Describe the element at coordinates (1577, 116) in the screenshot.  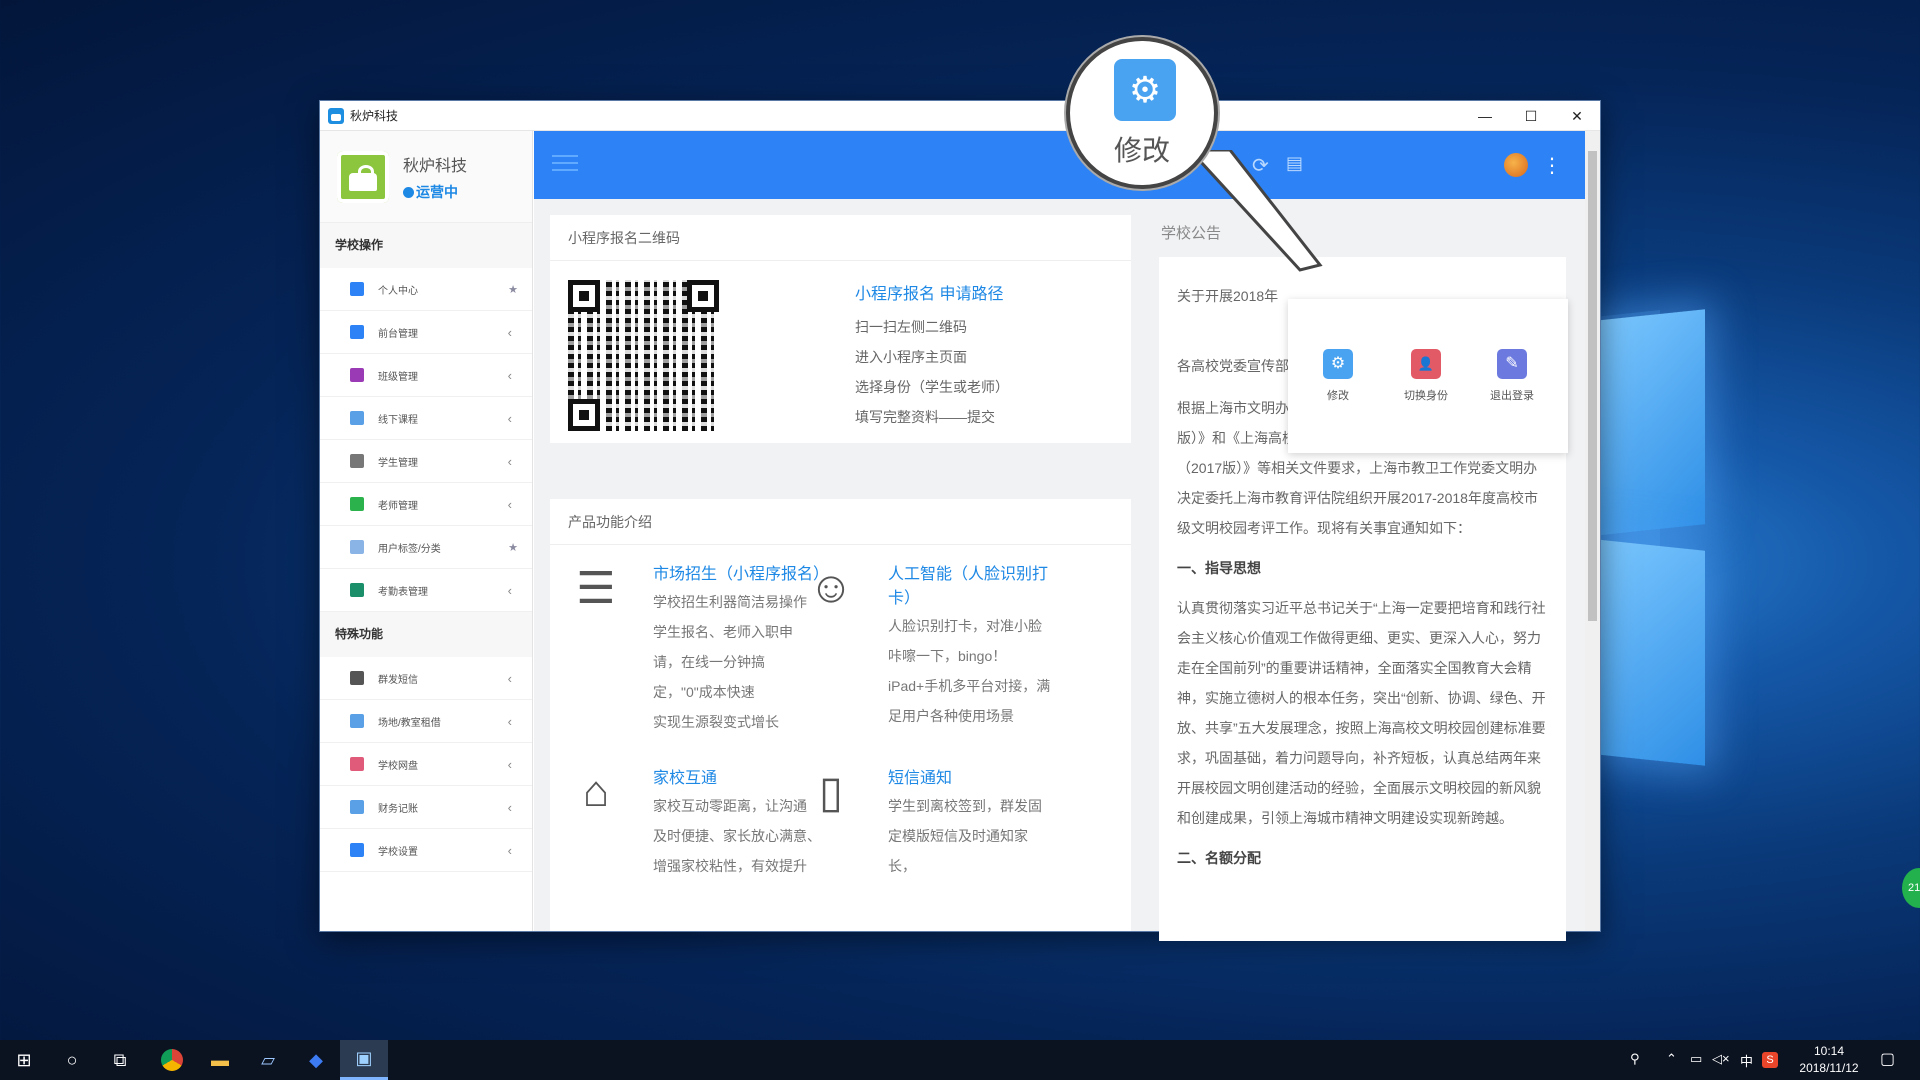
I see `close-button: ✕` at that location.